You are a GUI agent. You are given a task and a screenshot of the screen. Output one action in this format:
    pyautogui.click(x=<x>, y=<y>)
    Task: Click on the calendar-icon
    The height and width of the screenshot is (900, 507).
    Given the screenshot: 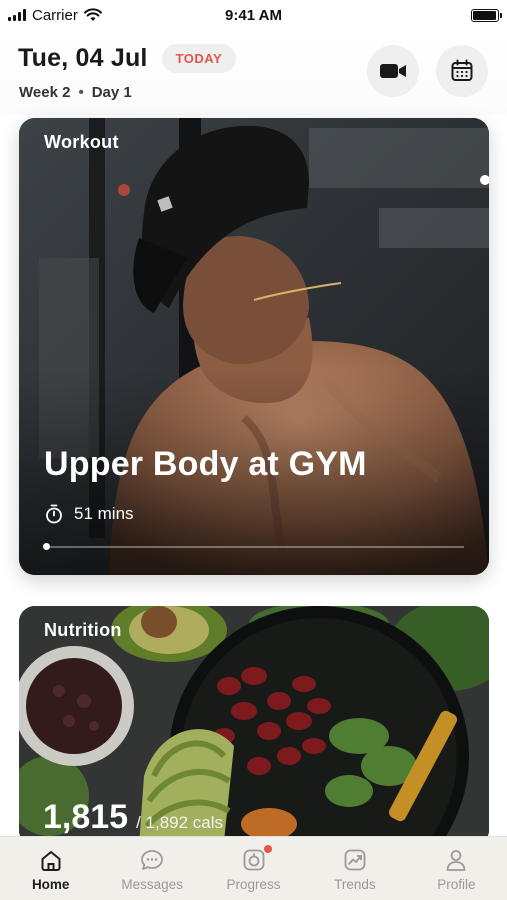 What is the action you would take?
    pyautogui.click(x=462, y=70)
    